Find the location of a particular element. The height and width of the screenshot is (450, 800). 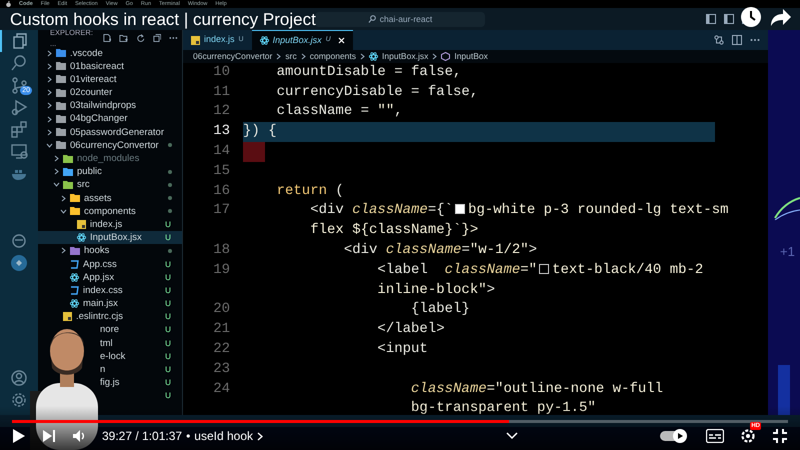

tree-item: 06currencyConvertor is located at coordinates (110, 145).